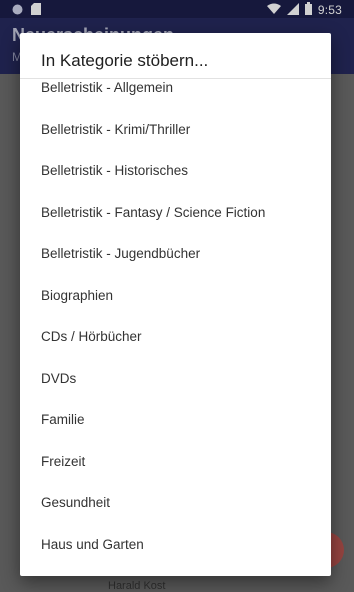 The height and width of the screenshot is (592, 354). Describe the element at coordinates (175, 379) in the screenshot. I see `category-item: DVDs` at that location.